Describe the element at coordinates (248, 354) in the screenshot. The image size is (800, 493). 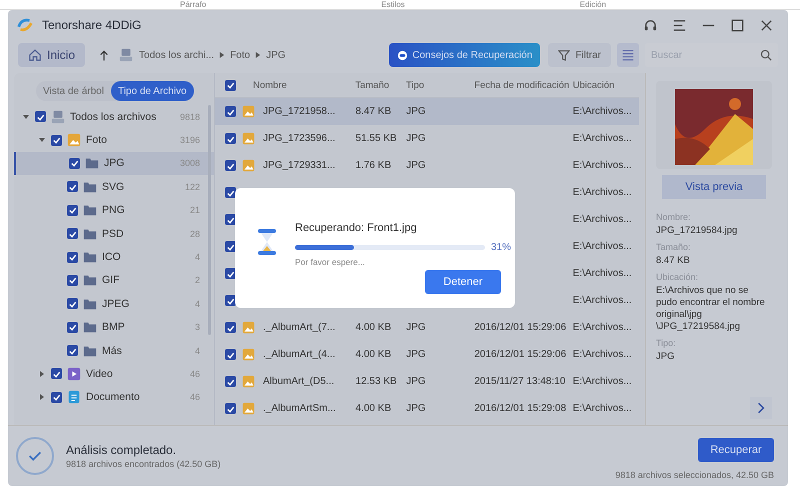
I see `image-file-icon` at that location.